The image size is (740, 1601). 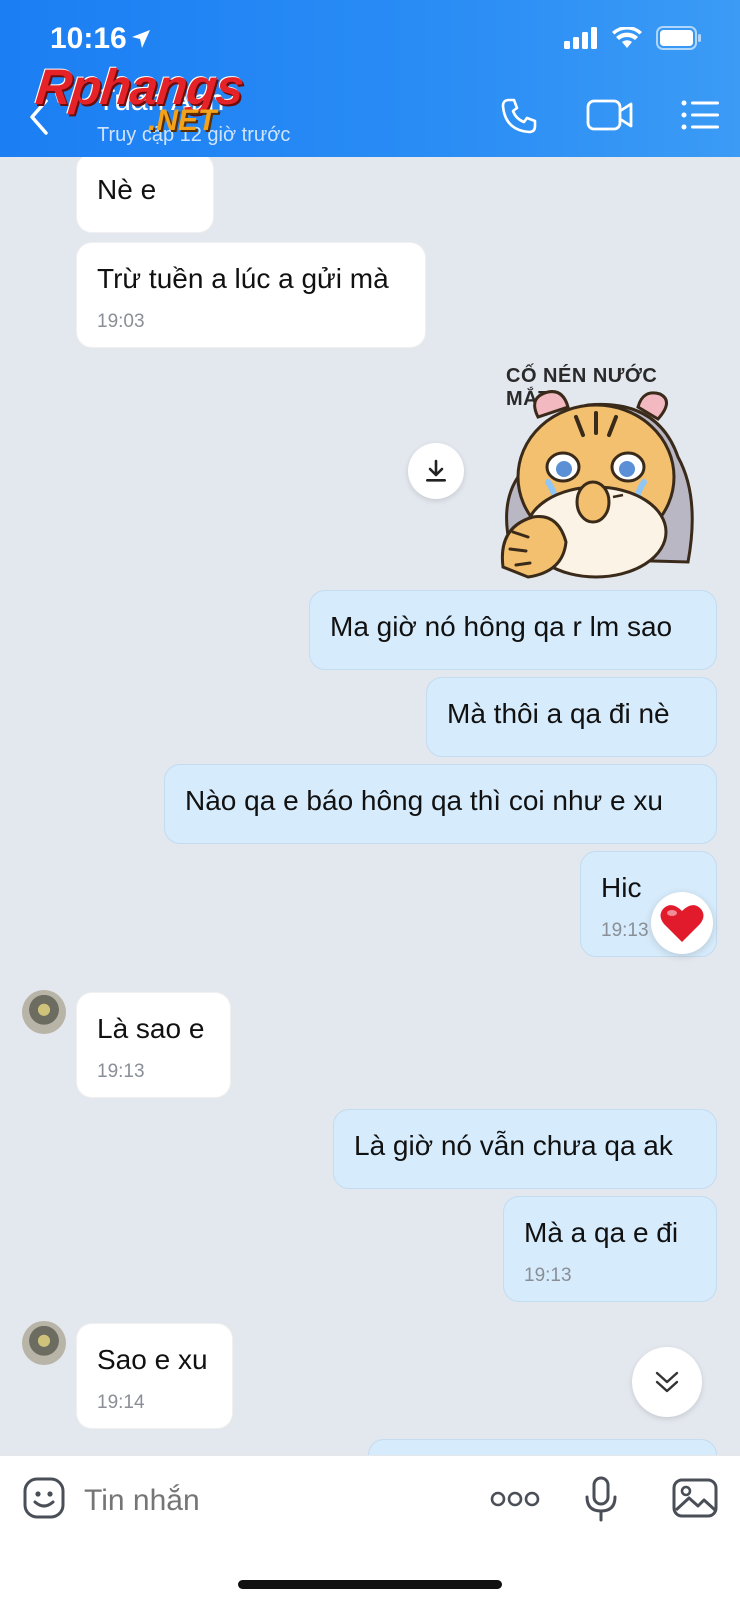 I want to click on sticker-crying-tiger: CỐ NÉN NƯỚC MẮT, so click(x=598, y=472).